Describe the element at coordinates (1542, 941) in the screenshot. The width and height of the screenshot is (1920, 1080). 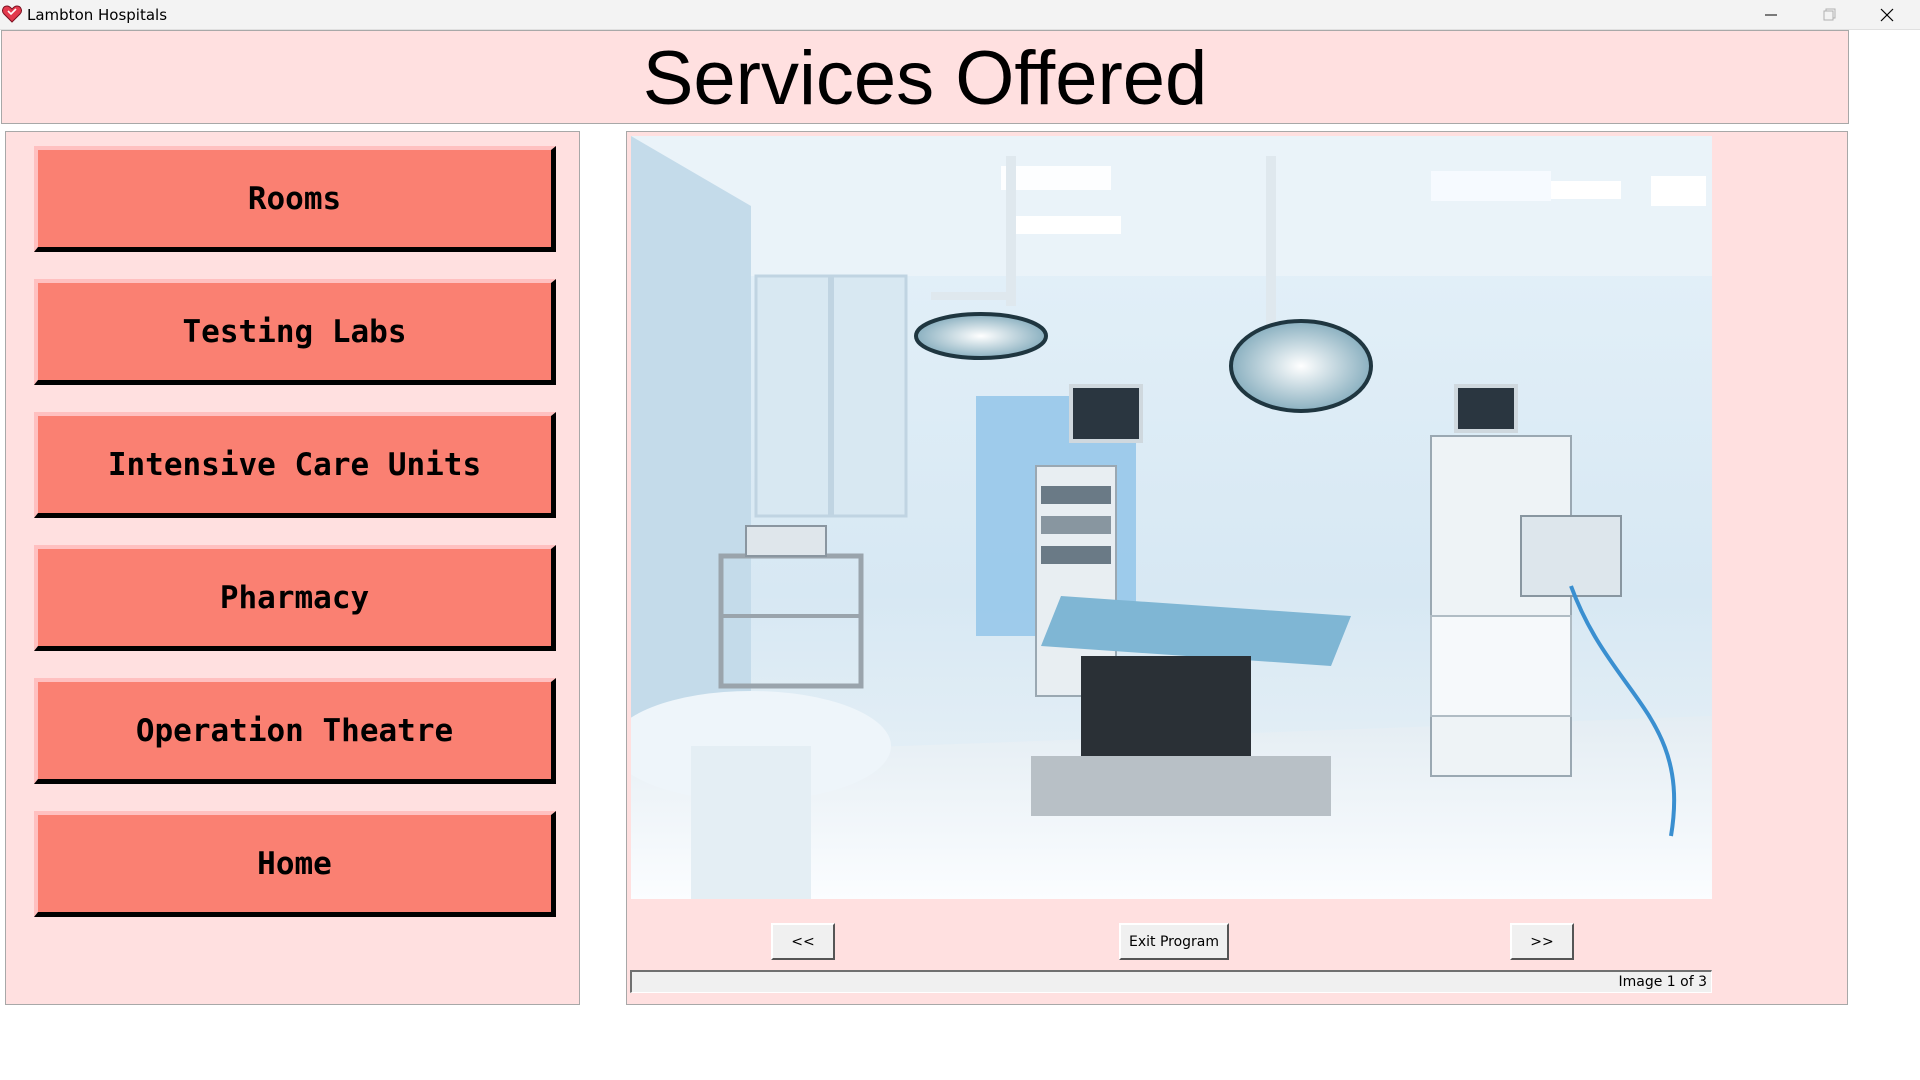
I see `next-image-button: >>` at that location.